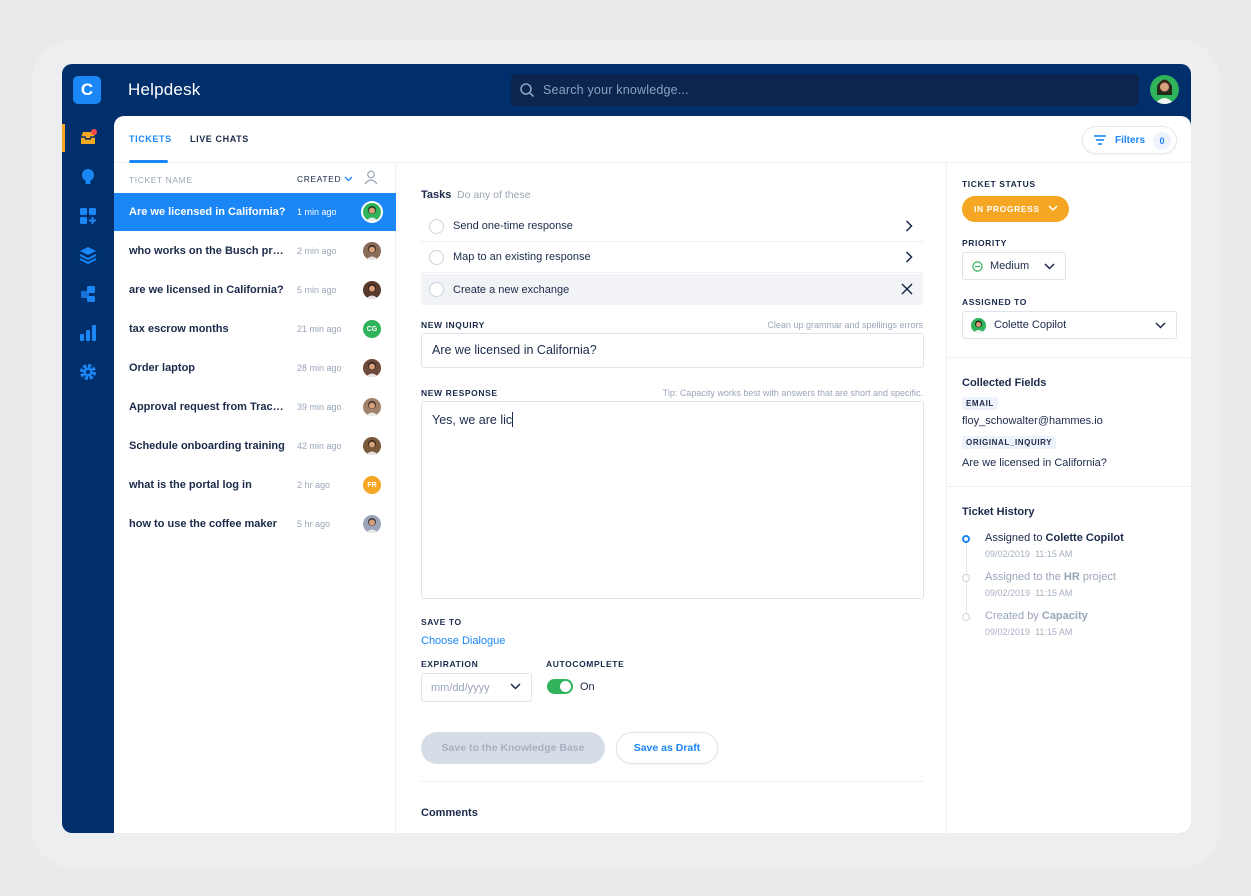 This screenshot has height=896, width=1251. What do you see at coordinates (672, 781) in the screenshot?
I see `section-divider` at bounding box center [672, 781].